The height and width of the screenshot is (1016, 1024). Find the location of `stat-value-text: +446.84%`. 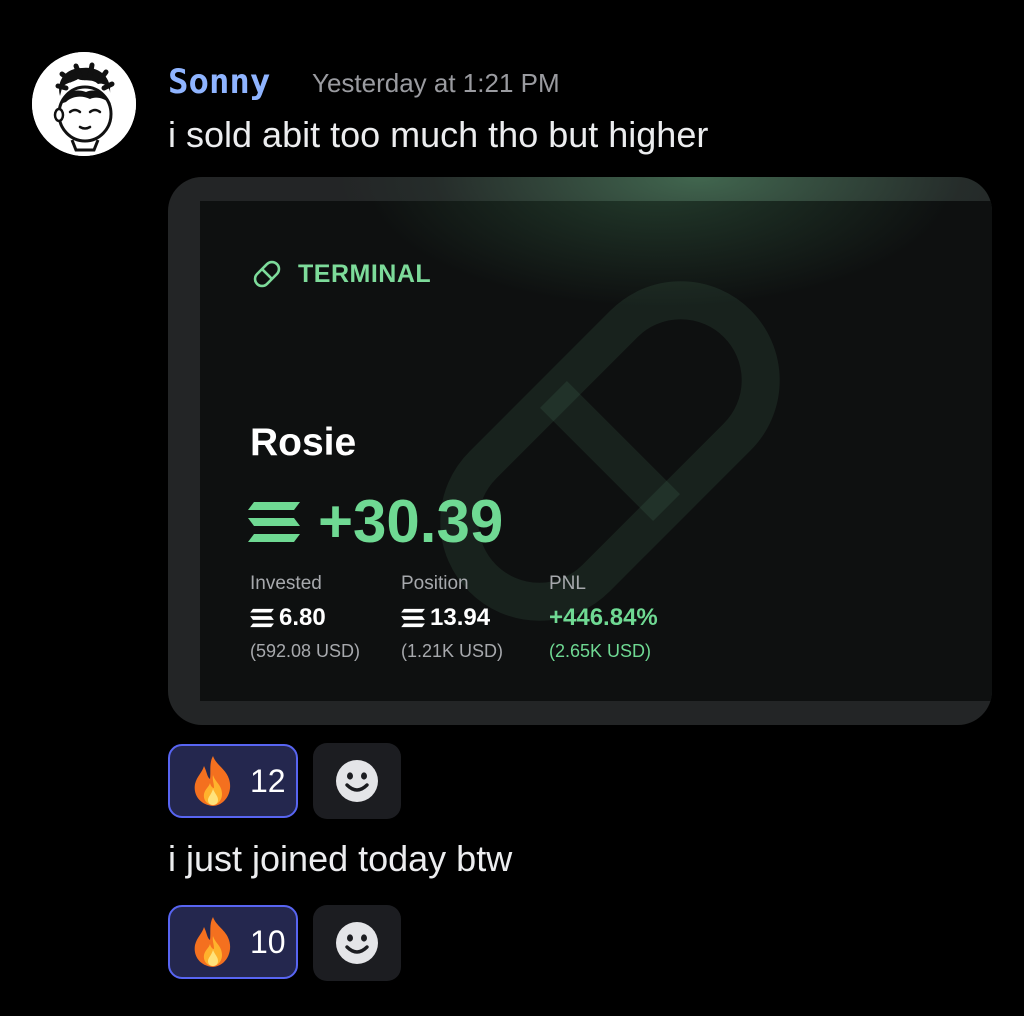

stat-value-text: +446.84% is located at coordinates (603, 617).